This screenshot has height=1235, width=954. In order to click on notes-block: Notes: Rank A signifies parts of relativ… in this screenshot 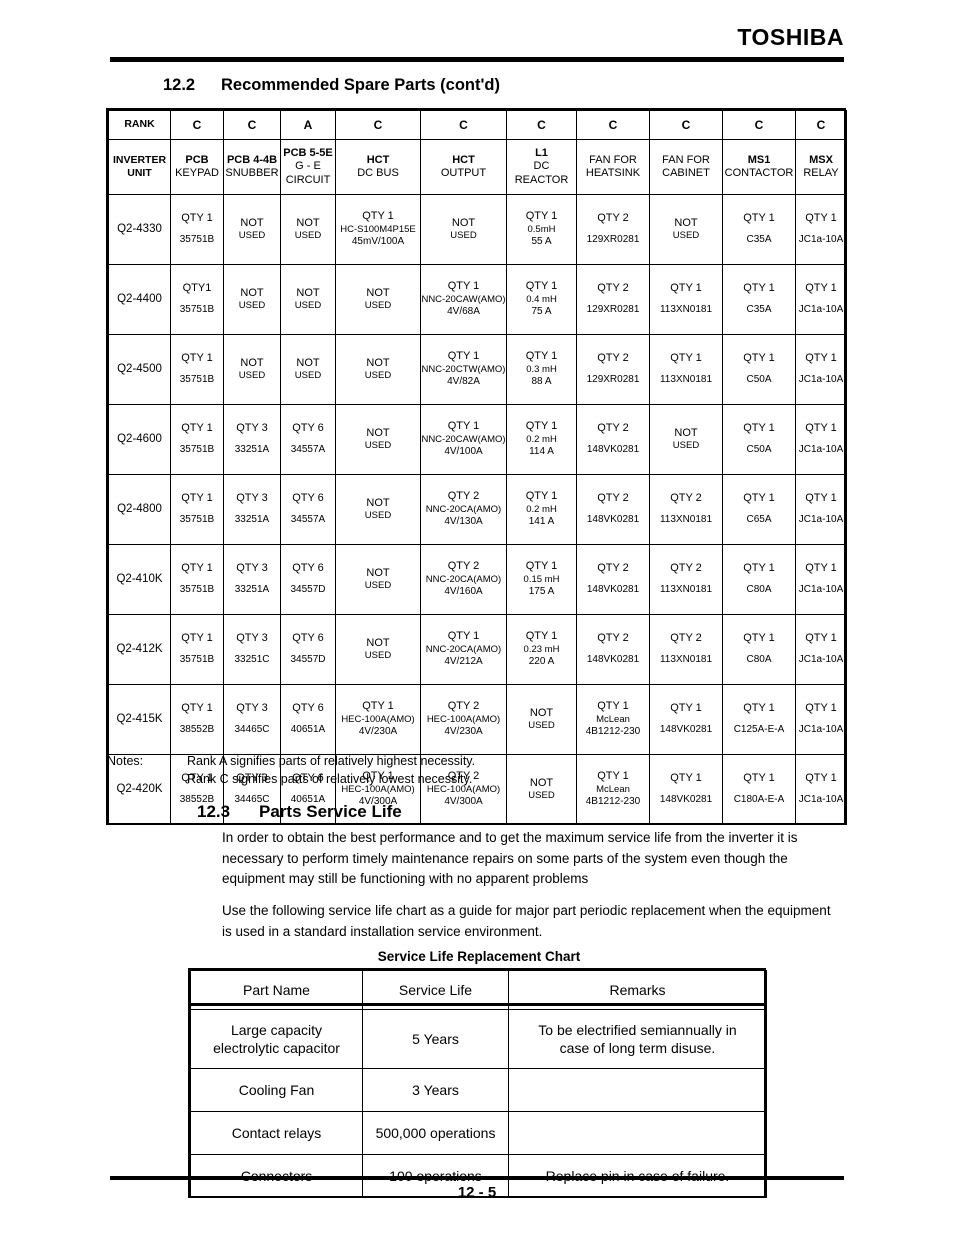, I will do `click(291, 770)`.